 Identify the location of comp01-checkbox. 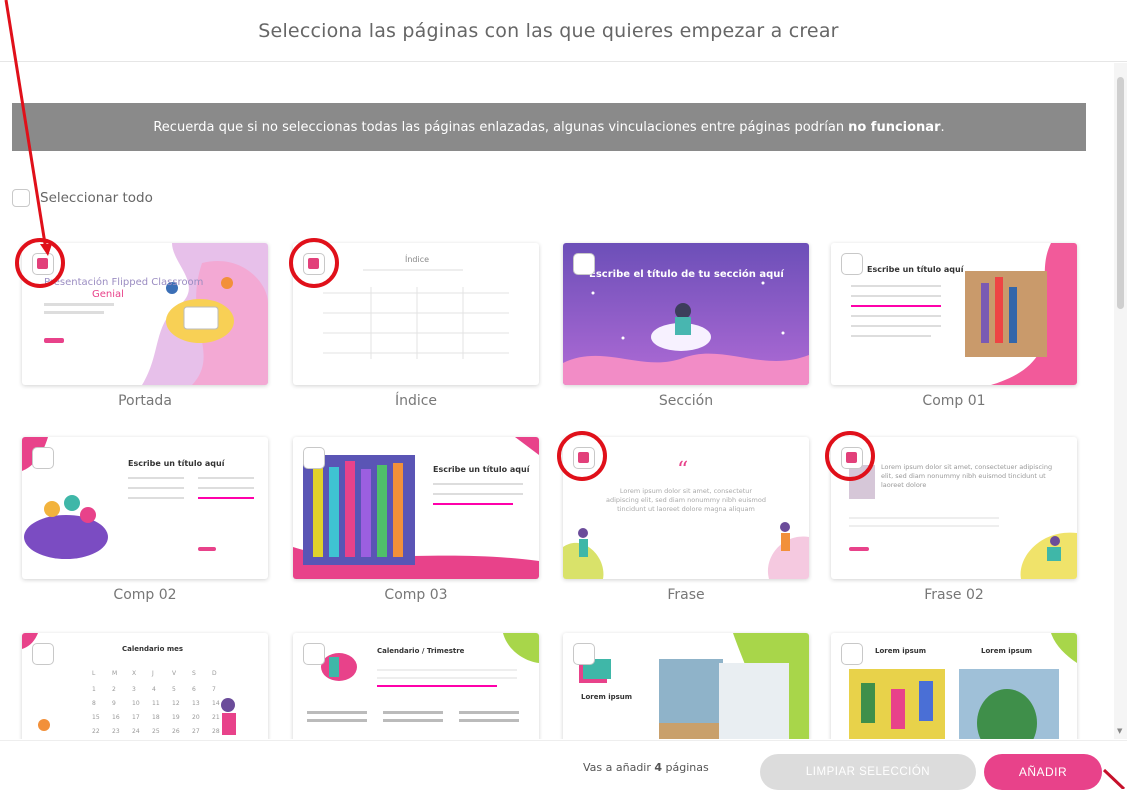
(852, 264).